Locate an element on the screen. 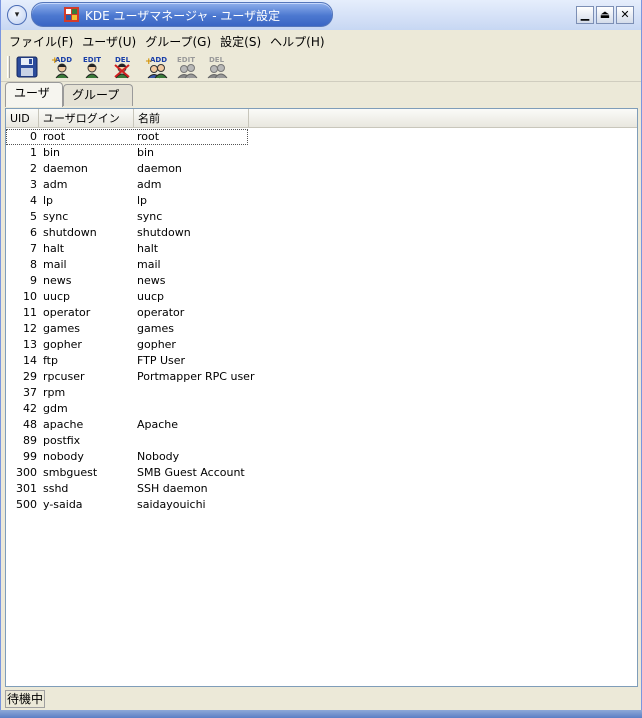  table-row: 9 news news is located at coordinates (321, 281).